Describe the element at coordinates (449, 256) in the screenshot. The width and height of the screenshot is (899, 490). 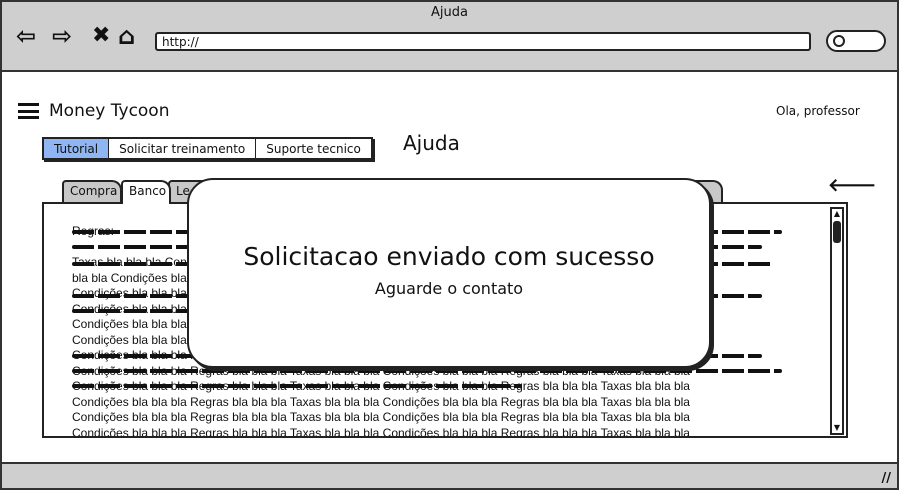
I see `dialog-title: Solicitacao enviado com sucesso` at that location.